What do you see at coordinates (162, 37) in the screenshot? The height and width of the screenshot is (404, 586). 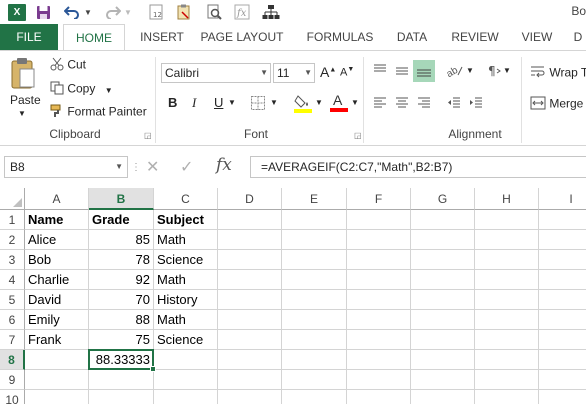 I see `tab-insert: INSERT` at bounding box center [162, 37].